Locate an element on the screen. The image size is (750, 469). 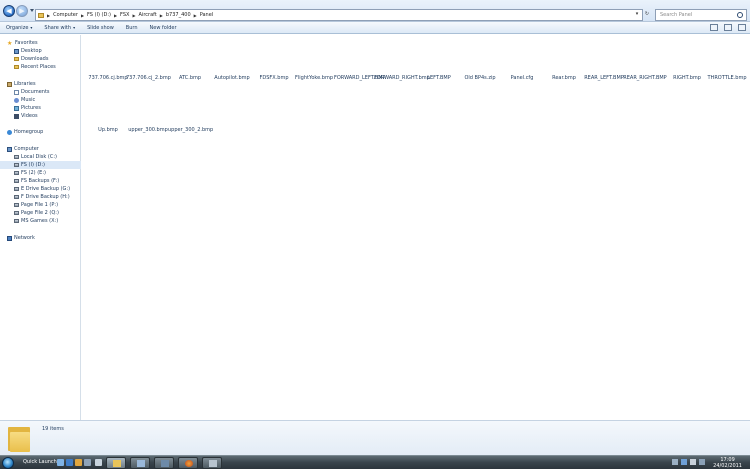
nav-documents: Documents is located at coordinates (32, 92).